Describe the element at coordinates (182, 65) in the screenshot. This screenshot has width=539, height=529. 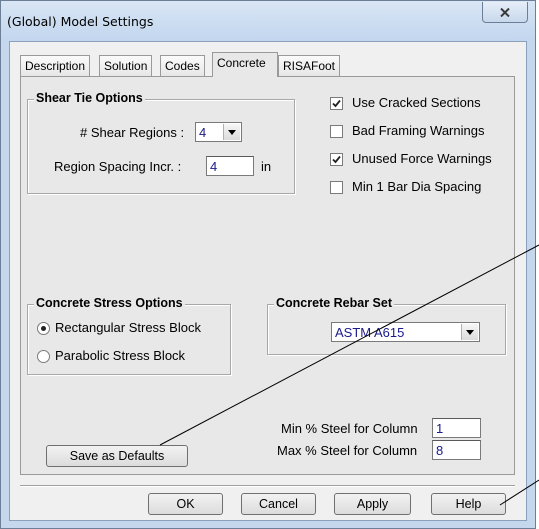
I see `tab-codes: Codes` at that location.